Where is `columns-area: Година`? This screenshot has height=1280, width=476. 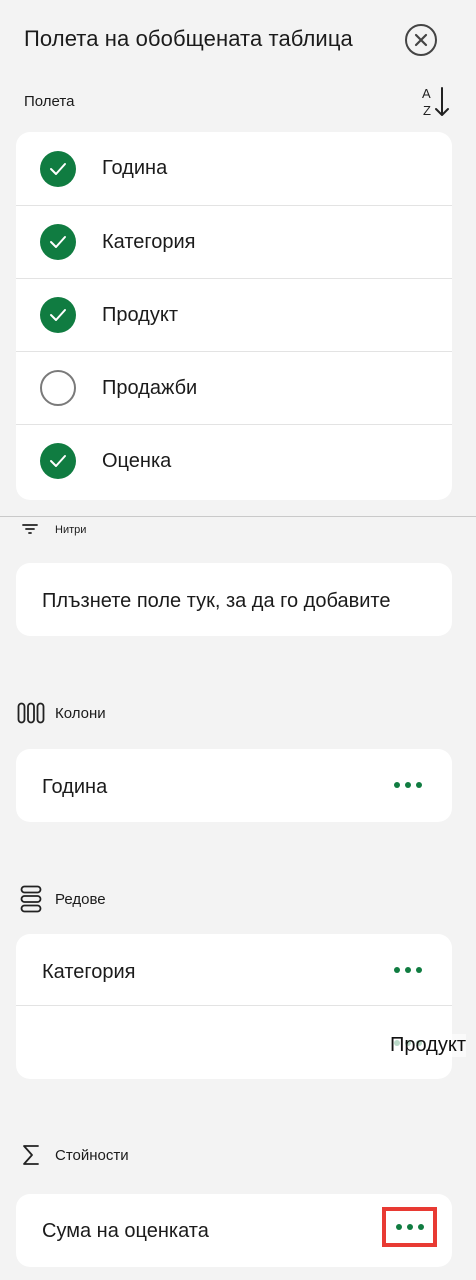
columns-area: Година is located at coordinates (234, 785).